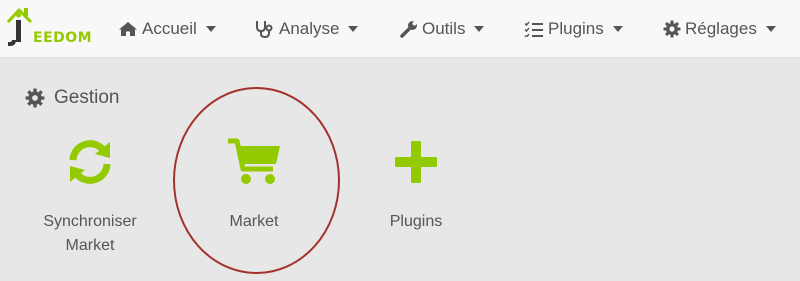  What do you see at coordinates (416, 195) in the screenshot?
I see `tile-plugins: Plugins` at bounding box center [416, 195].